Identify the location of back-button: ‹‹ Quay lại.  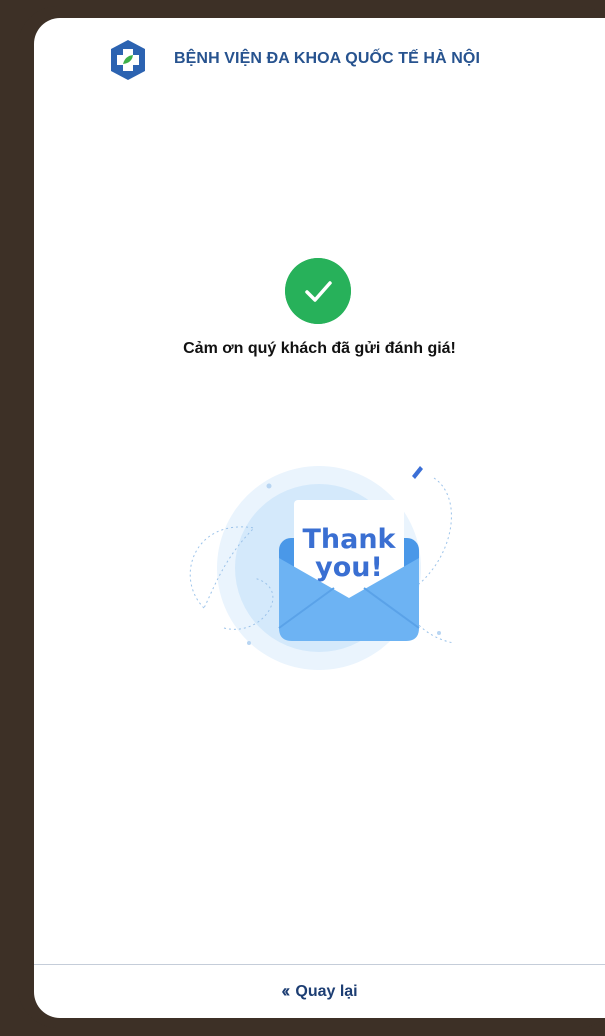
(319, 991).